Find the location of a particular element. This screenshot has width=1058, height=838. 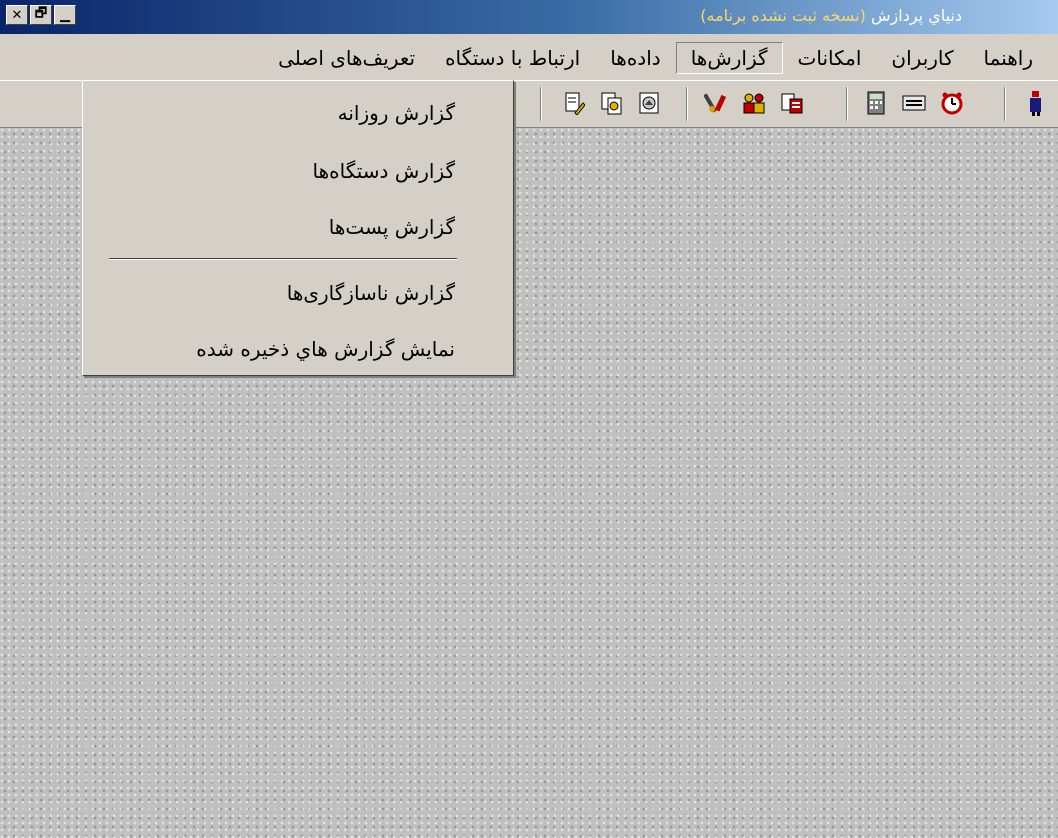

menu-item-devices-report: گزارش دستگاه‌ها is located at coordinates (384, 171).